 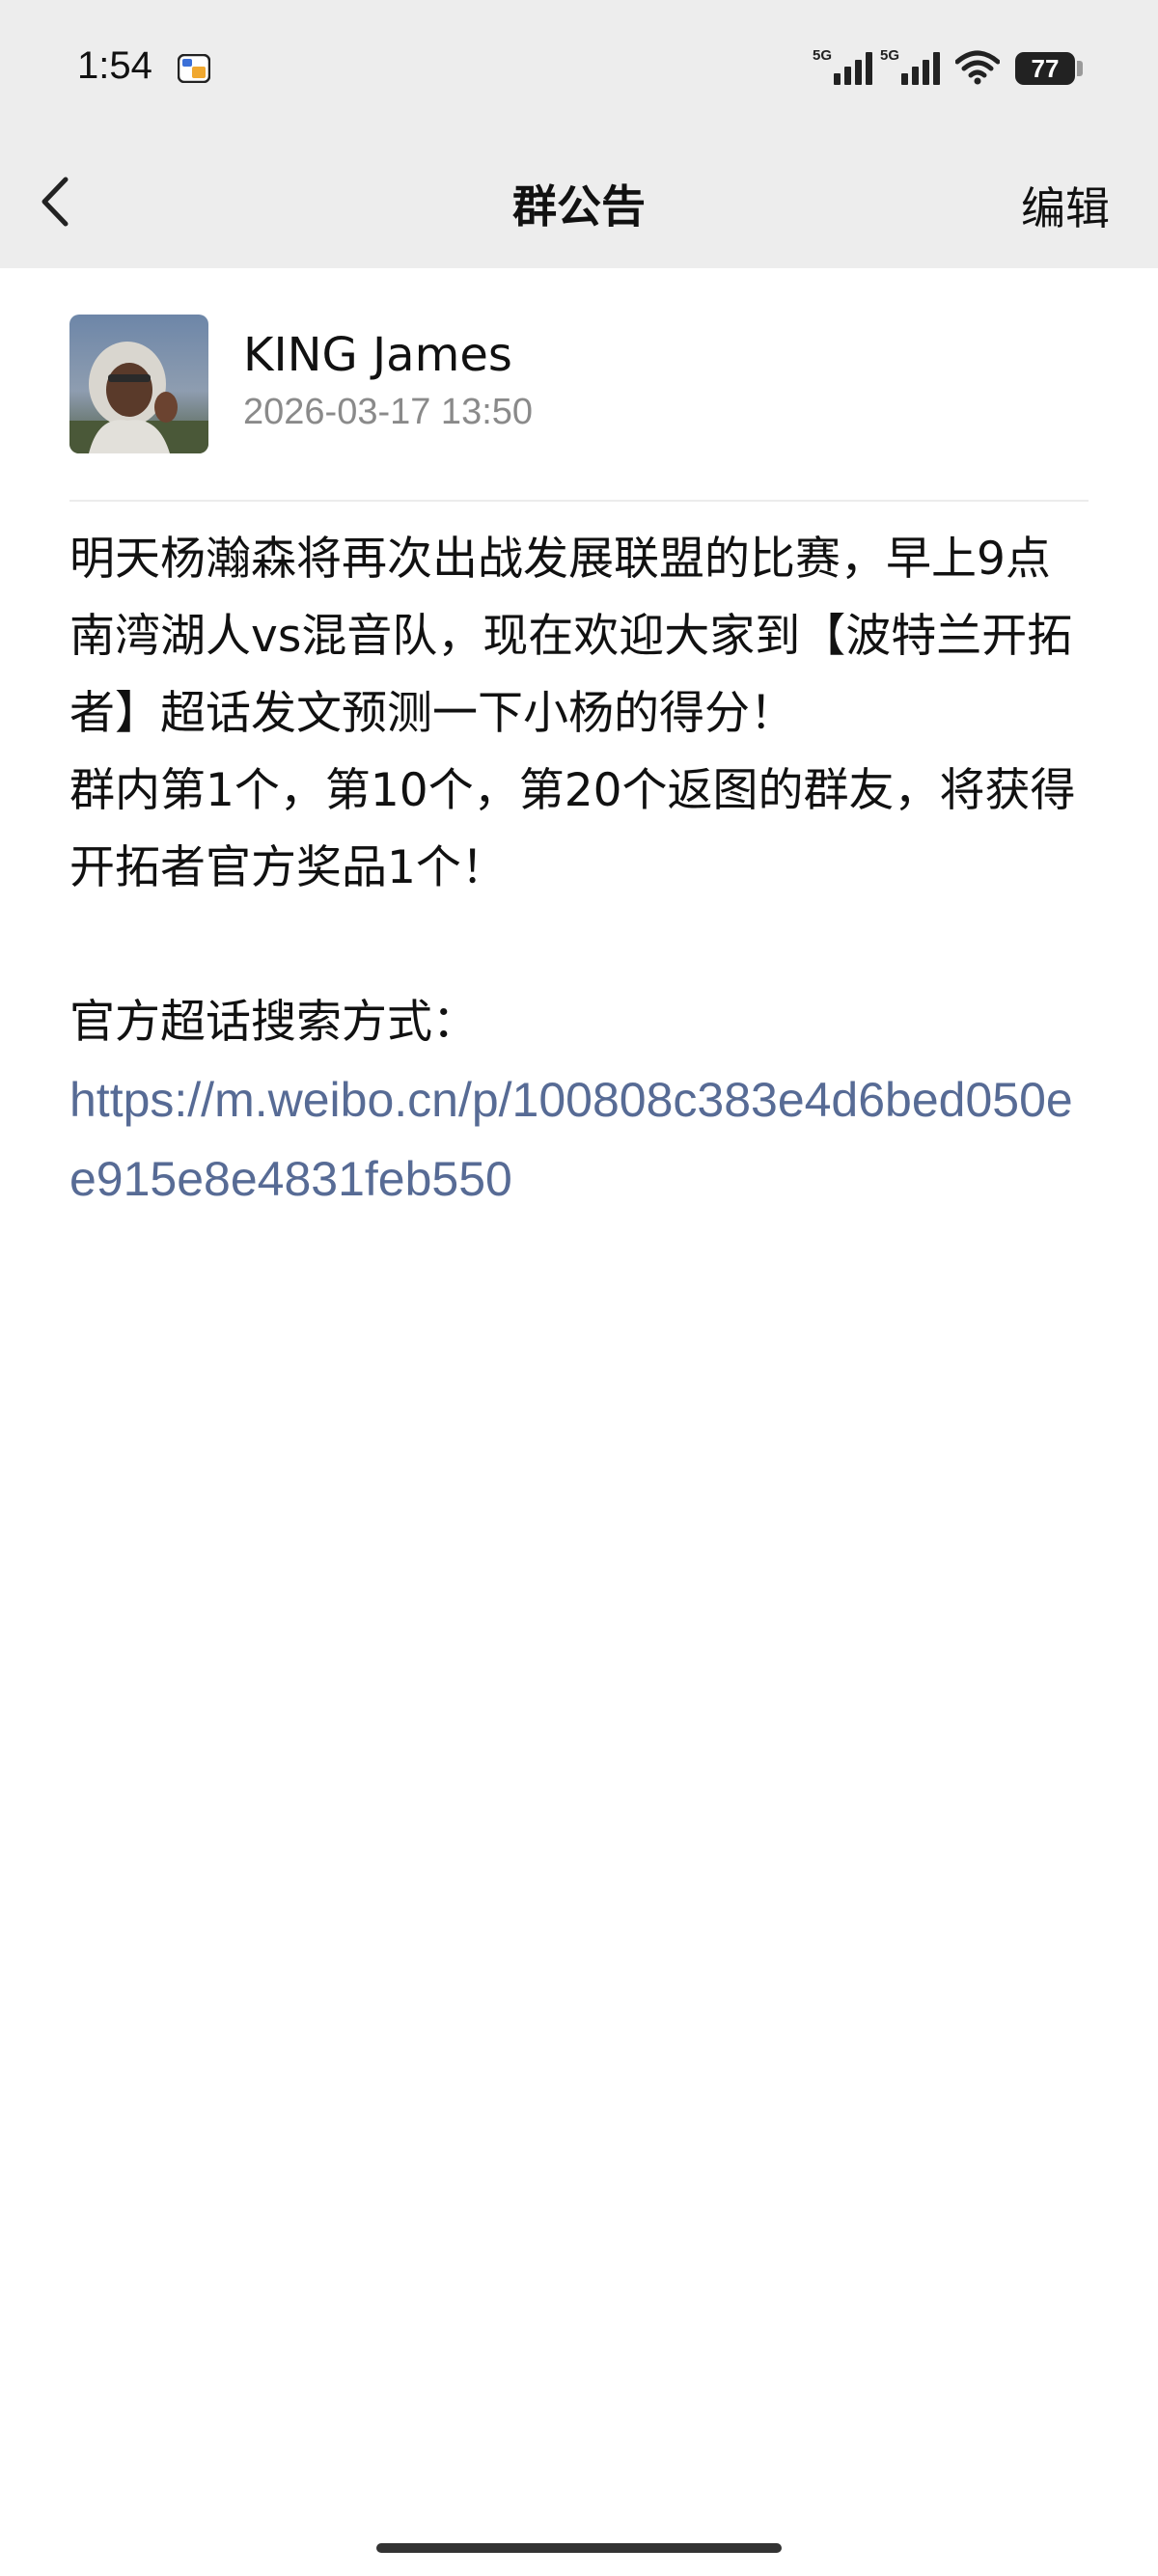 What do you see at coordinates (273, 1023) in the screenshot?
I see `search-method-label: 官方超话搜索方式：` at bounding box center [273, 1023].